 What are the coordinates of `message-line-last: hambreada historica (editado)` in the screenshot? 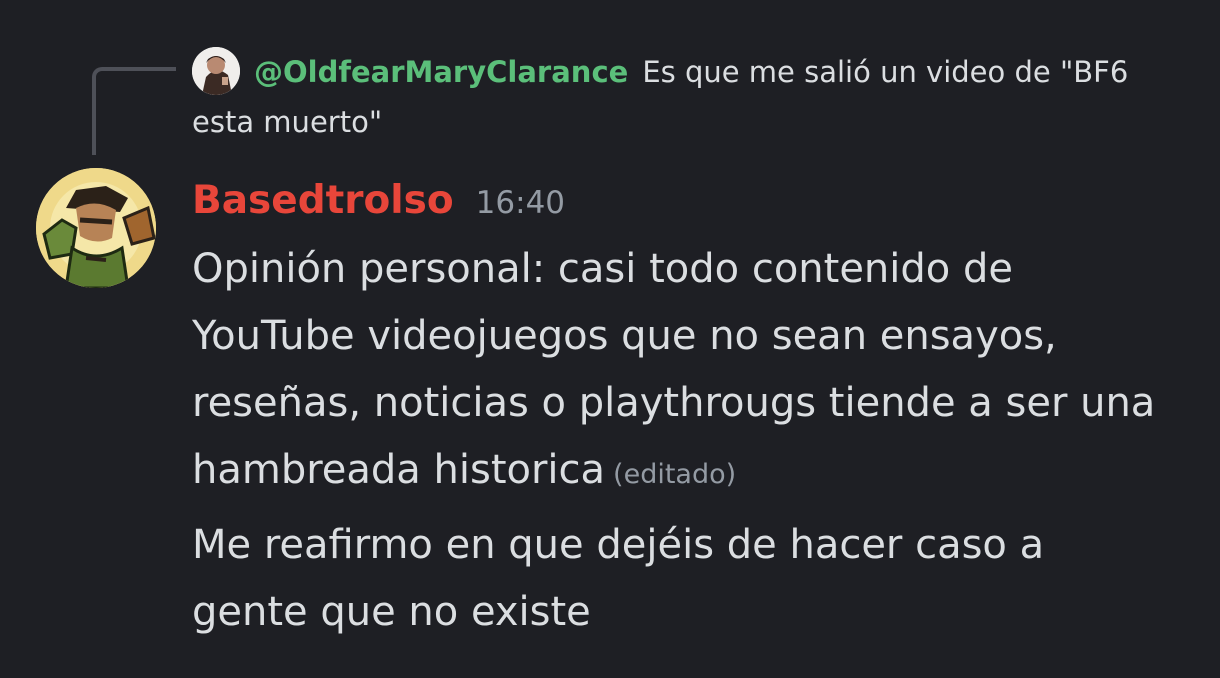 It's located at (697, 472).